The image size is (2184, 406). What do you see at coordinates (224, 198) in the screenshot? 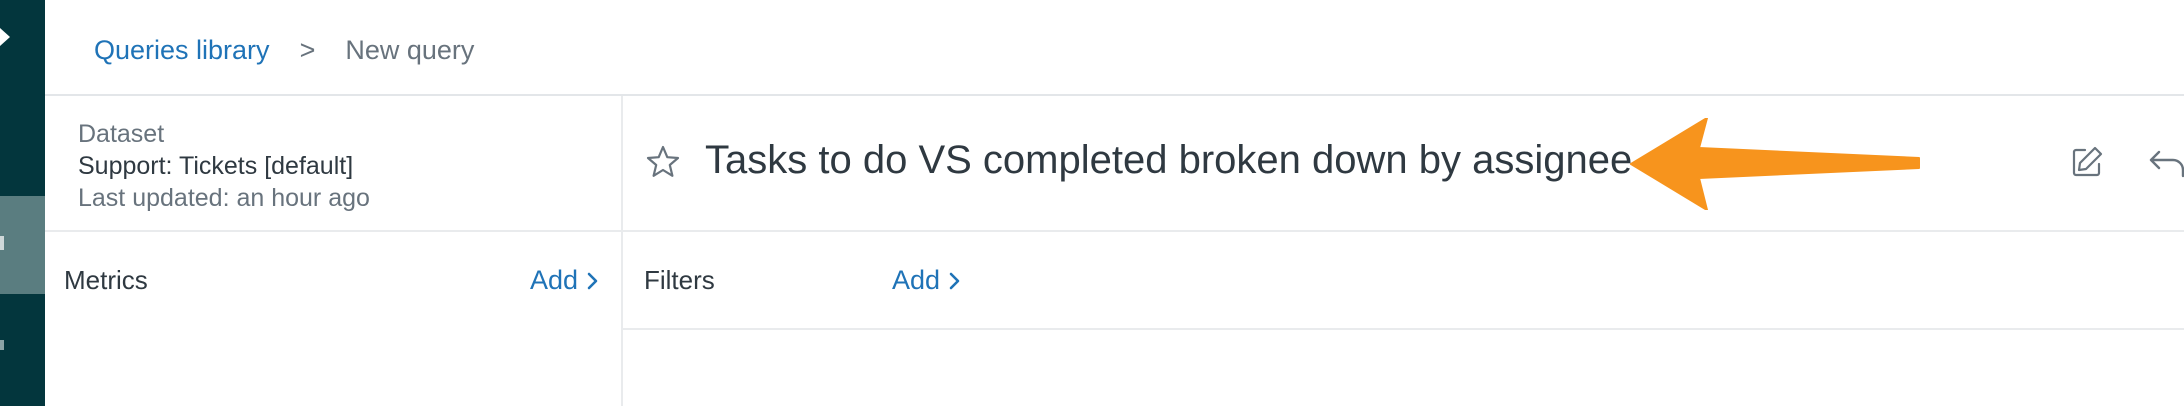
I see `dataset-last-updated: Last updated: an hour ago` at bounding box center [224, 198].